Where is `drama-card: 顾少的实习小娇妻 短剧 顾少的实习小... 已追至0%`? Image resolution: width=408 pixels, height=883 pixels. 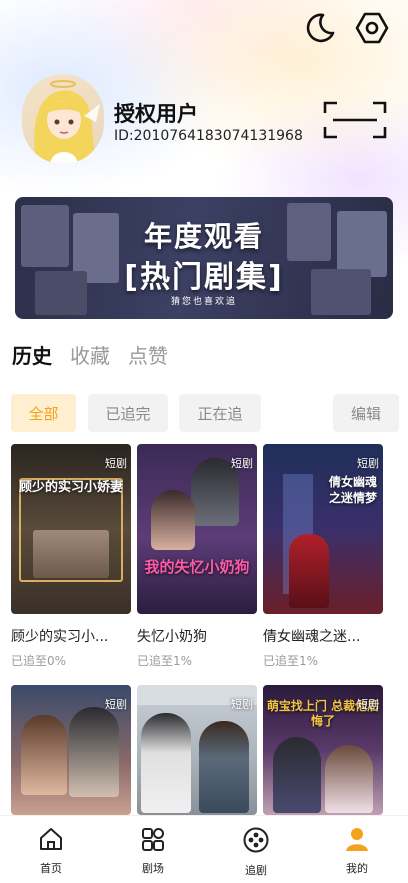
drama-card: 顾少的实习小娇妻 短剧 顾少的实习小... 已追至0% is located at coordinates (71, 556).